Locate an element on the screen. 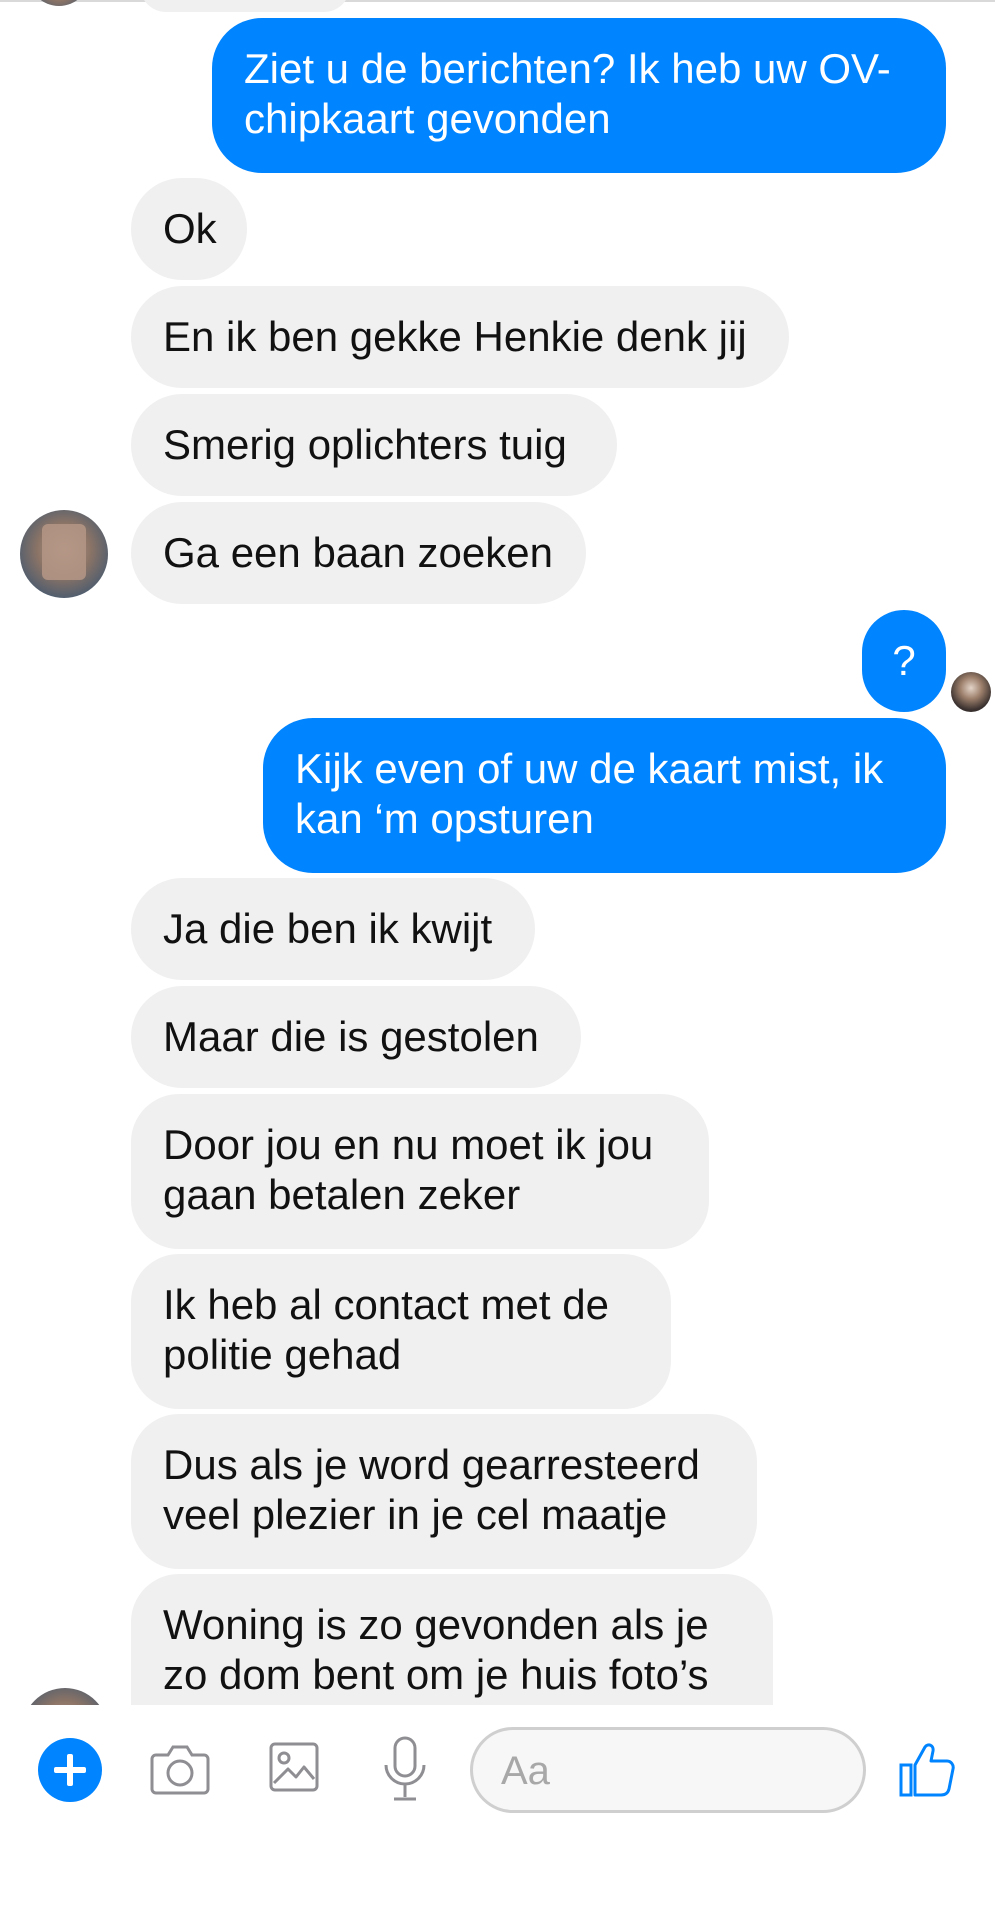 This screenshot has width=995, height=1920. contact-avatar is located at coordinates (64, 554).